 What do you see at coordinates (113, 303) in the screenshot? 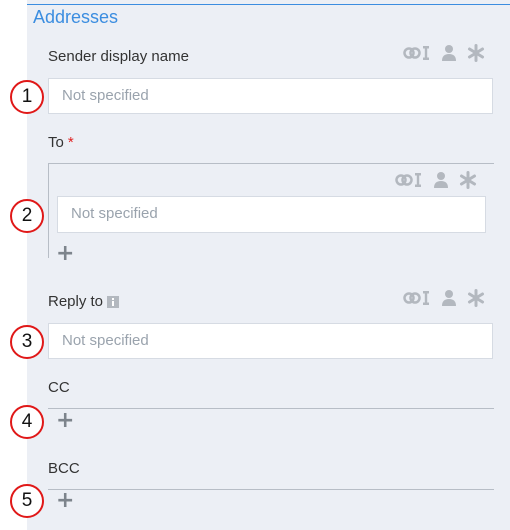
I see `info-icon` at bounding box center [113, 303].